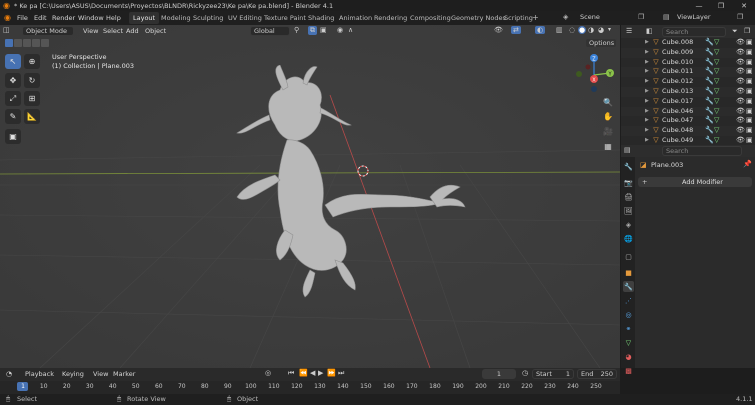  I want to click on select-invert-mode-icon, so click(36, 43).